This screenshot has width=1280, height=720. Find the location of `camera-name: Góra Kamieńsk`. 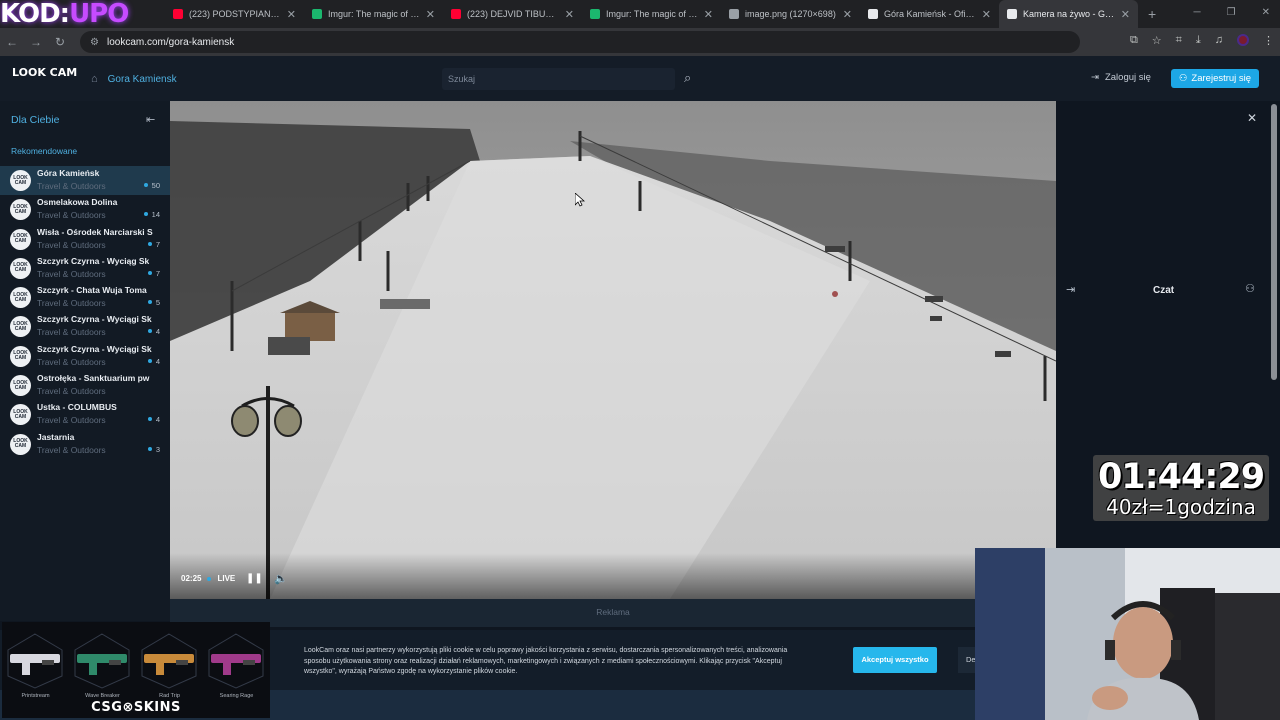

camera-name: Góra Kamieńsk is located at coordinates (68, 173).